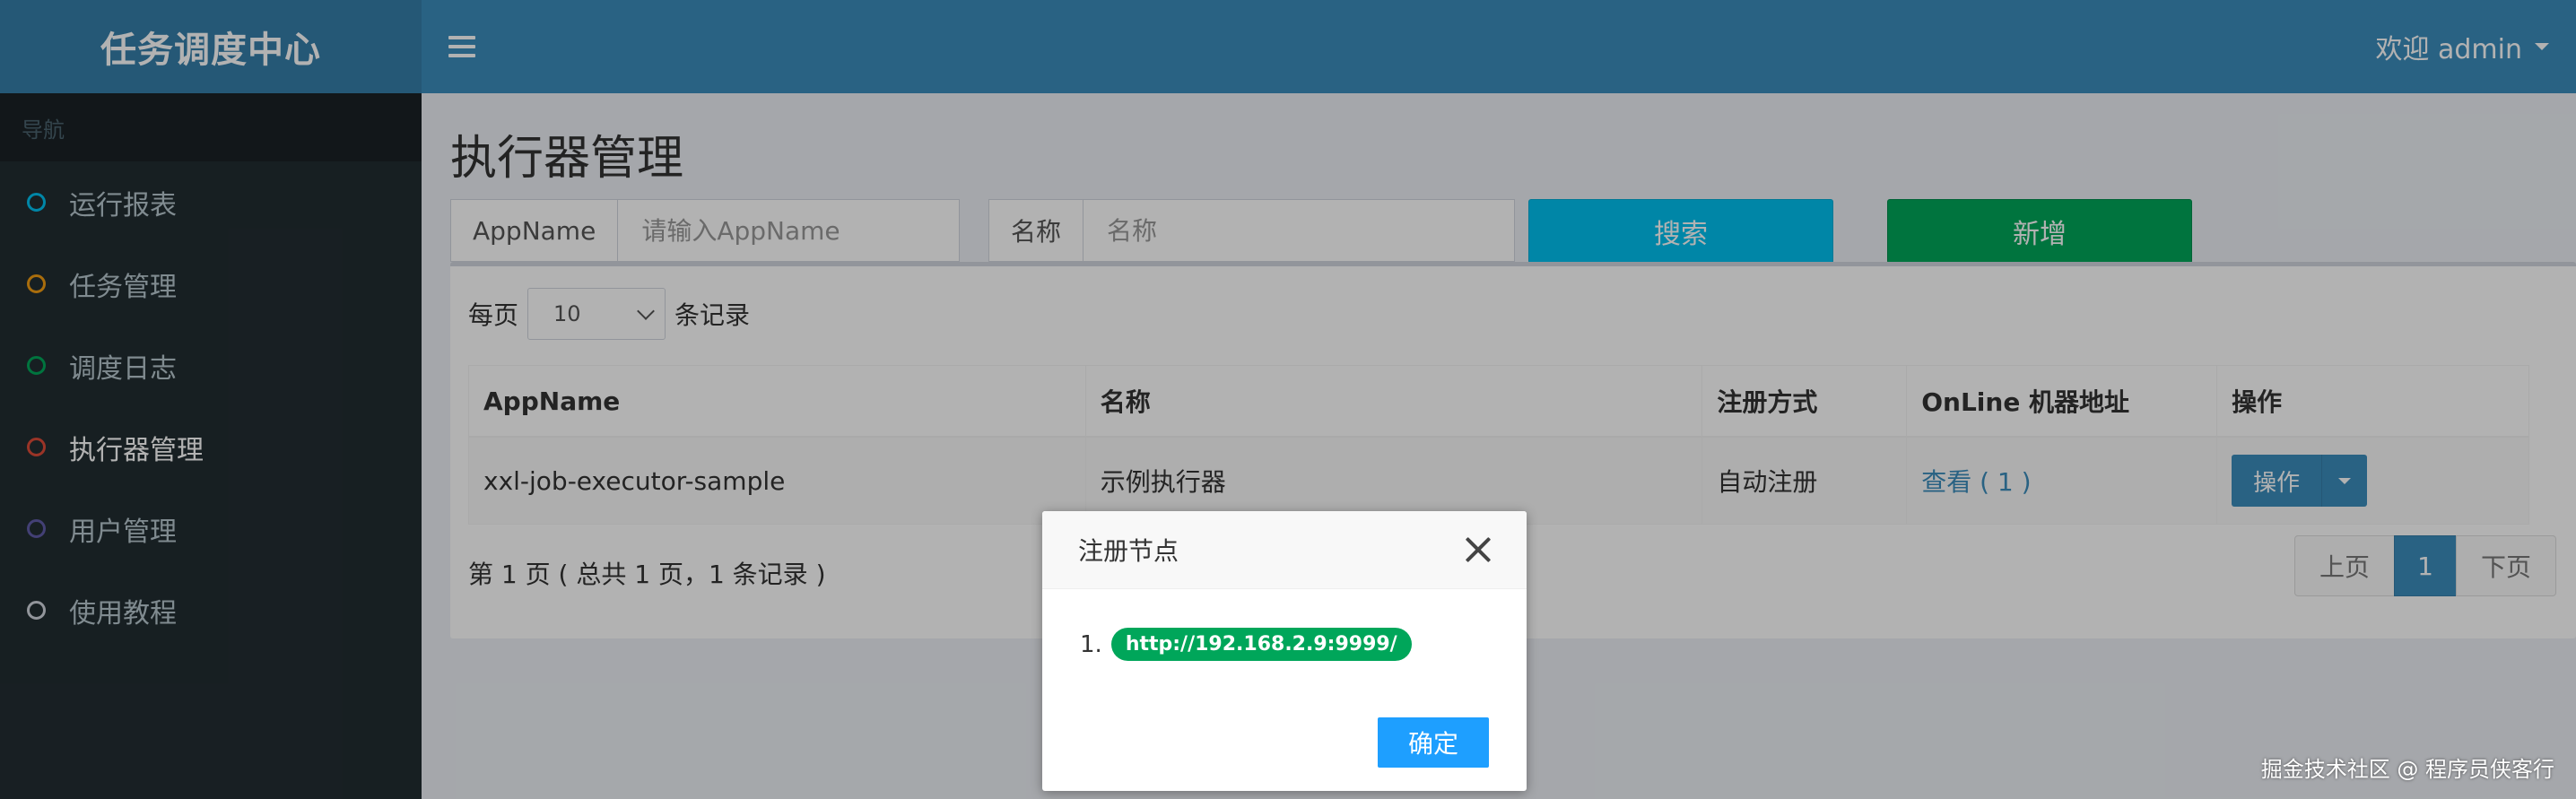  Describe the element at coordinates (1478, 549) in the screenshot. I see `close-icon` at that location.